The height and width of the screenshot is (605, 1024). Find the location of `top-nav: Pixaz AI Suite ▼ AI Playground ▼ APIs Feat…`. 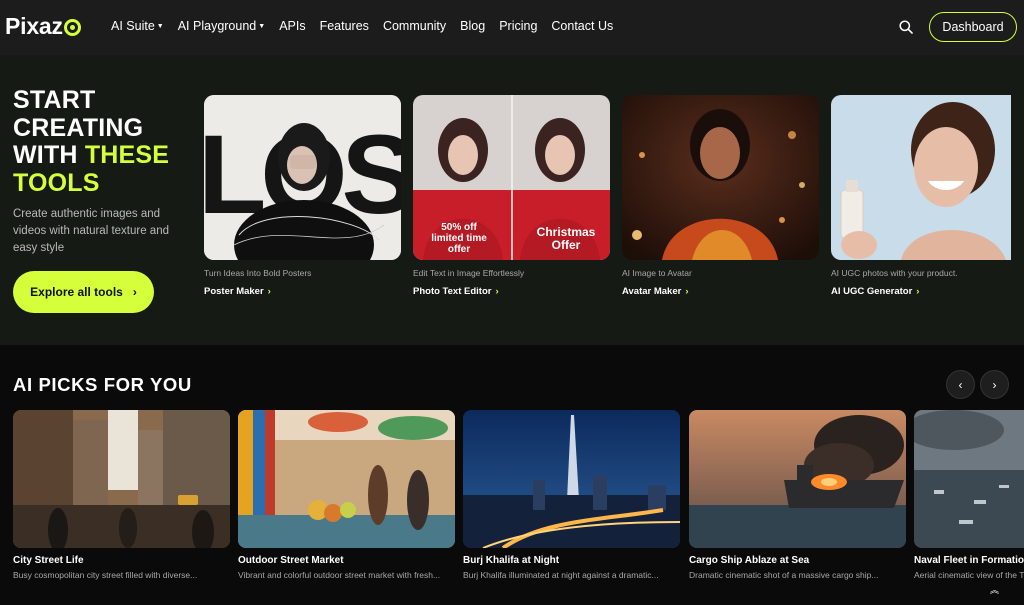

top-nav: Pixaz AI Suite ▼ AI Playground ▼ APIs Feat… is located at coordinates (512, 27).